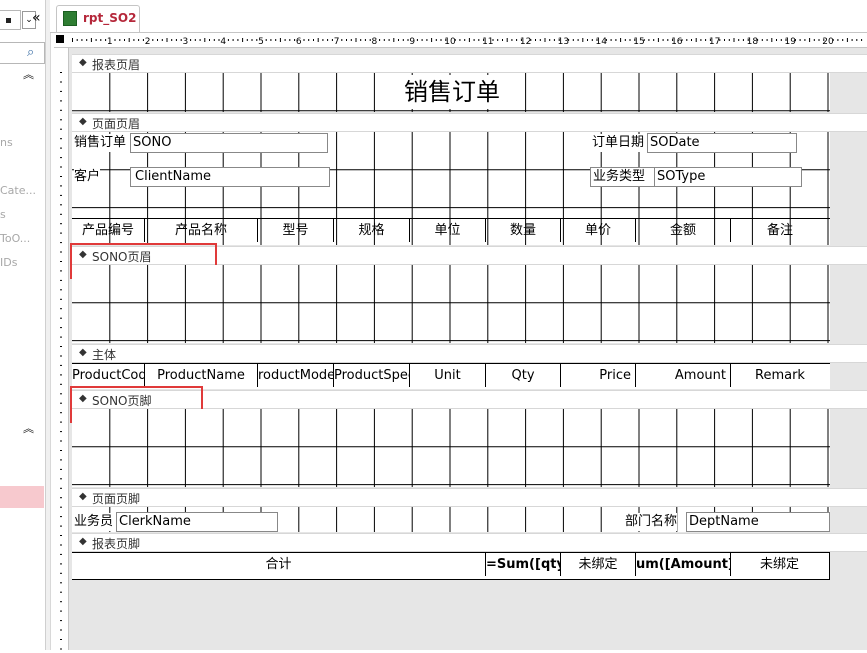 The width and height of the screenshot is (867, 653). What do you see at coordinates (469, 542) in the screenshot?
I see `section-bar-report-footer: ◆ 报表页脚` at bounding box center [469, 542].